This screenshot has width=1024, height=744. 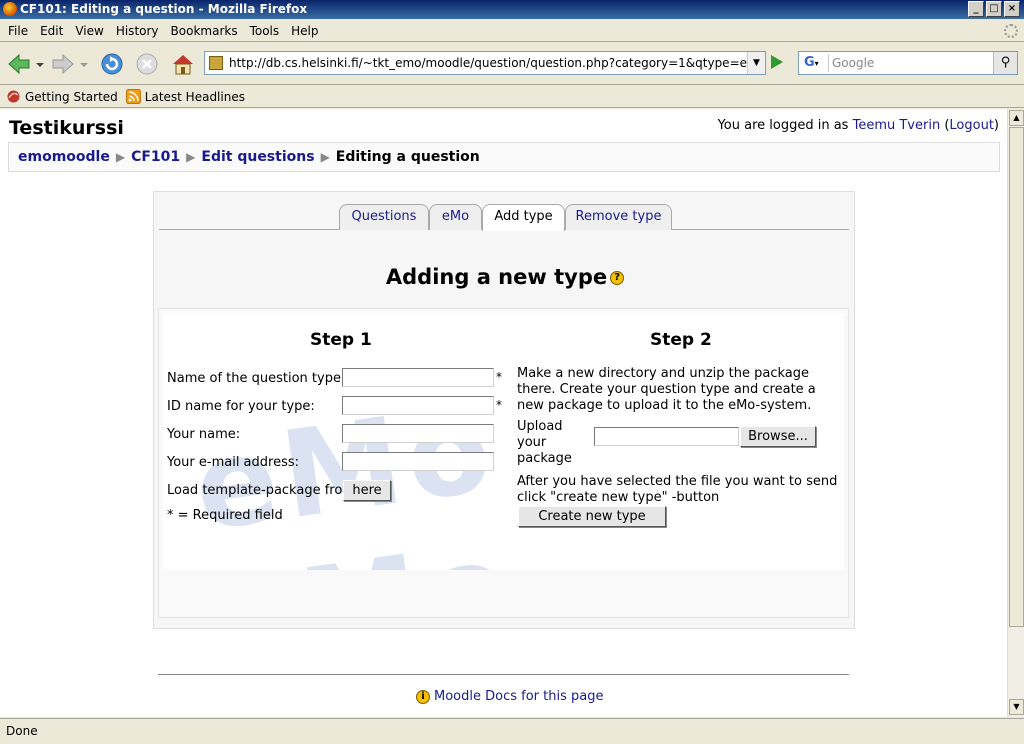 I want to click on go-arrow-icon, so click(x=777, y=62).